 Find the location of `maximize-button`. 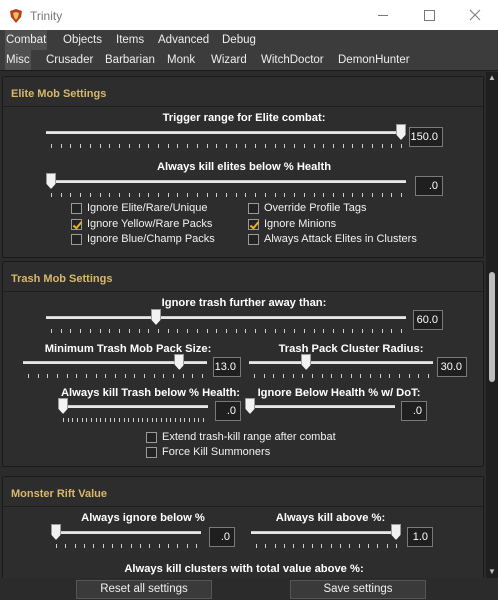

maximize-button is located at coordinates (429, 15).